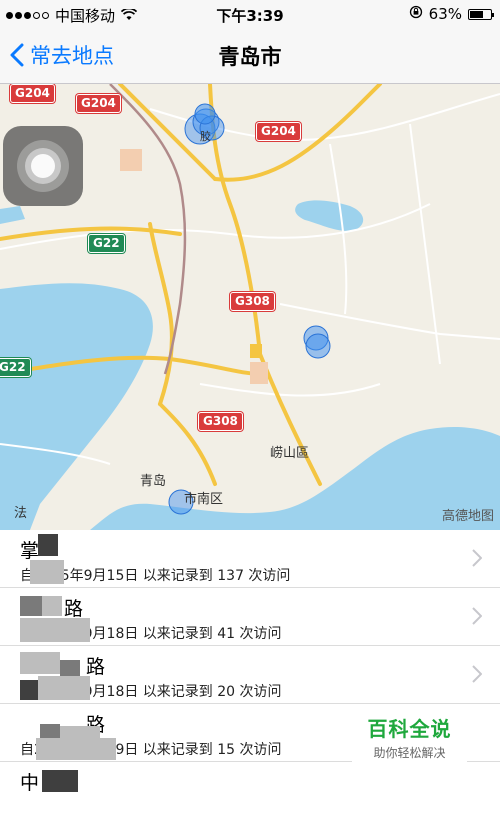 This screenshot has height=820, width=500. I want to click on reservoir, so click(329, 215).